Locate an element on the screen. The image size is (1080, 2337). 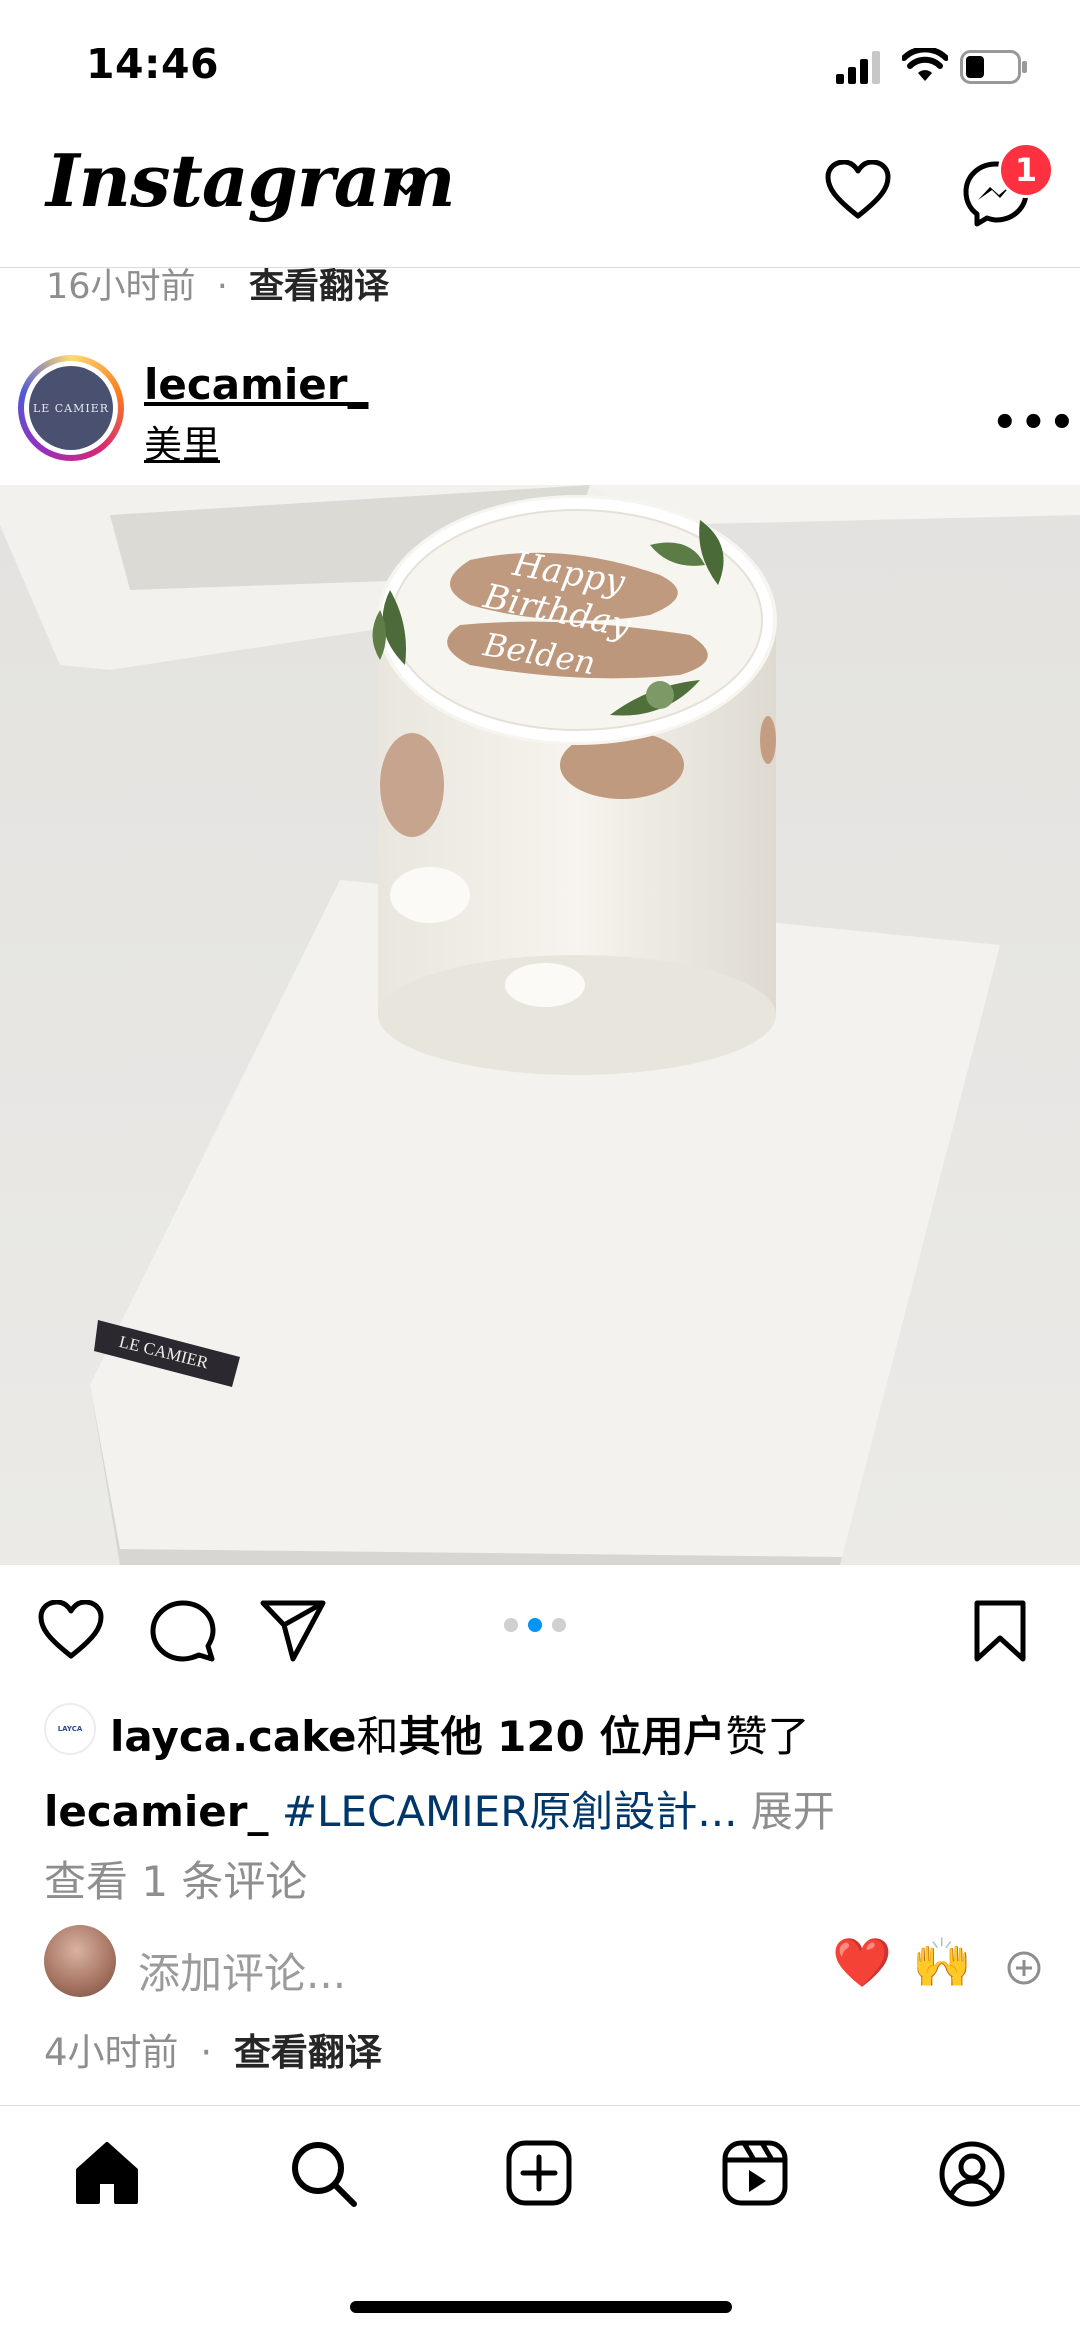
comment-icon is located at coordinates (183, 1631).